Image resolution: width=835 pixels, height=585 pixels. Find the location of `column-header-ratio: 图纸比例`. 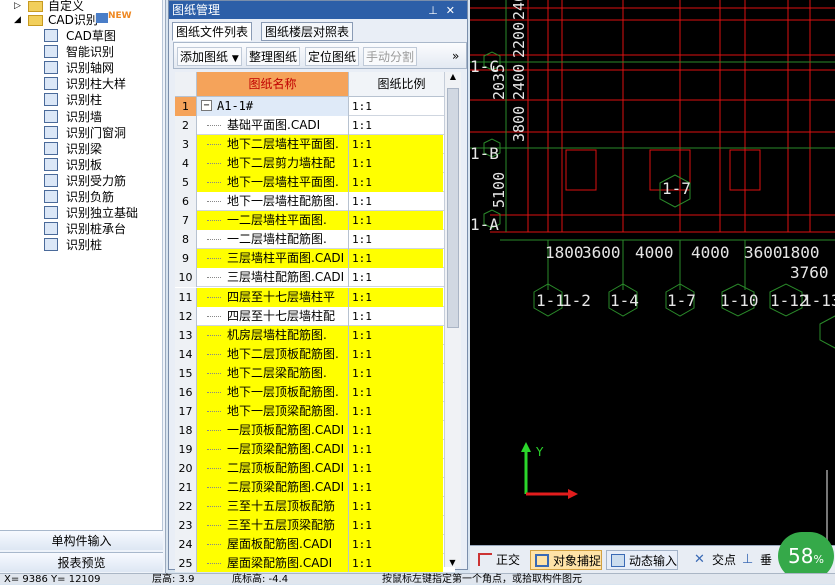

column-header-ratio: 图纸比例 is located at coordinates (402, 84).